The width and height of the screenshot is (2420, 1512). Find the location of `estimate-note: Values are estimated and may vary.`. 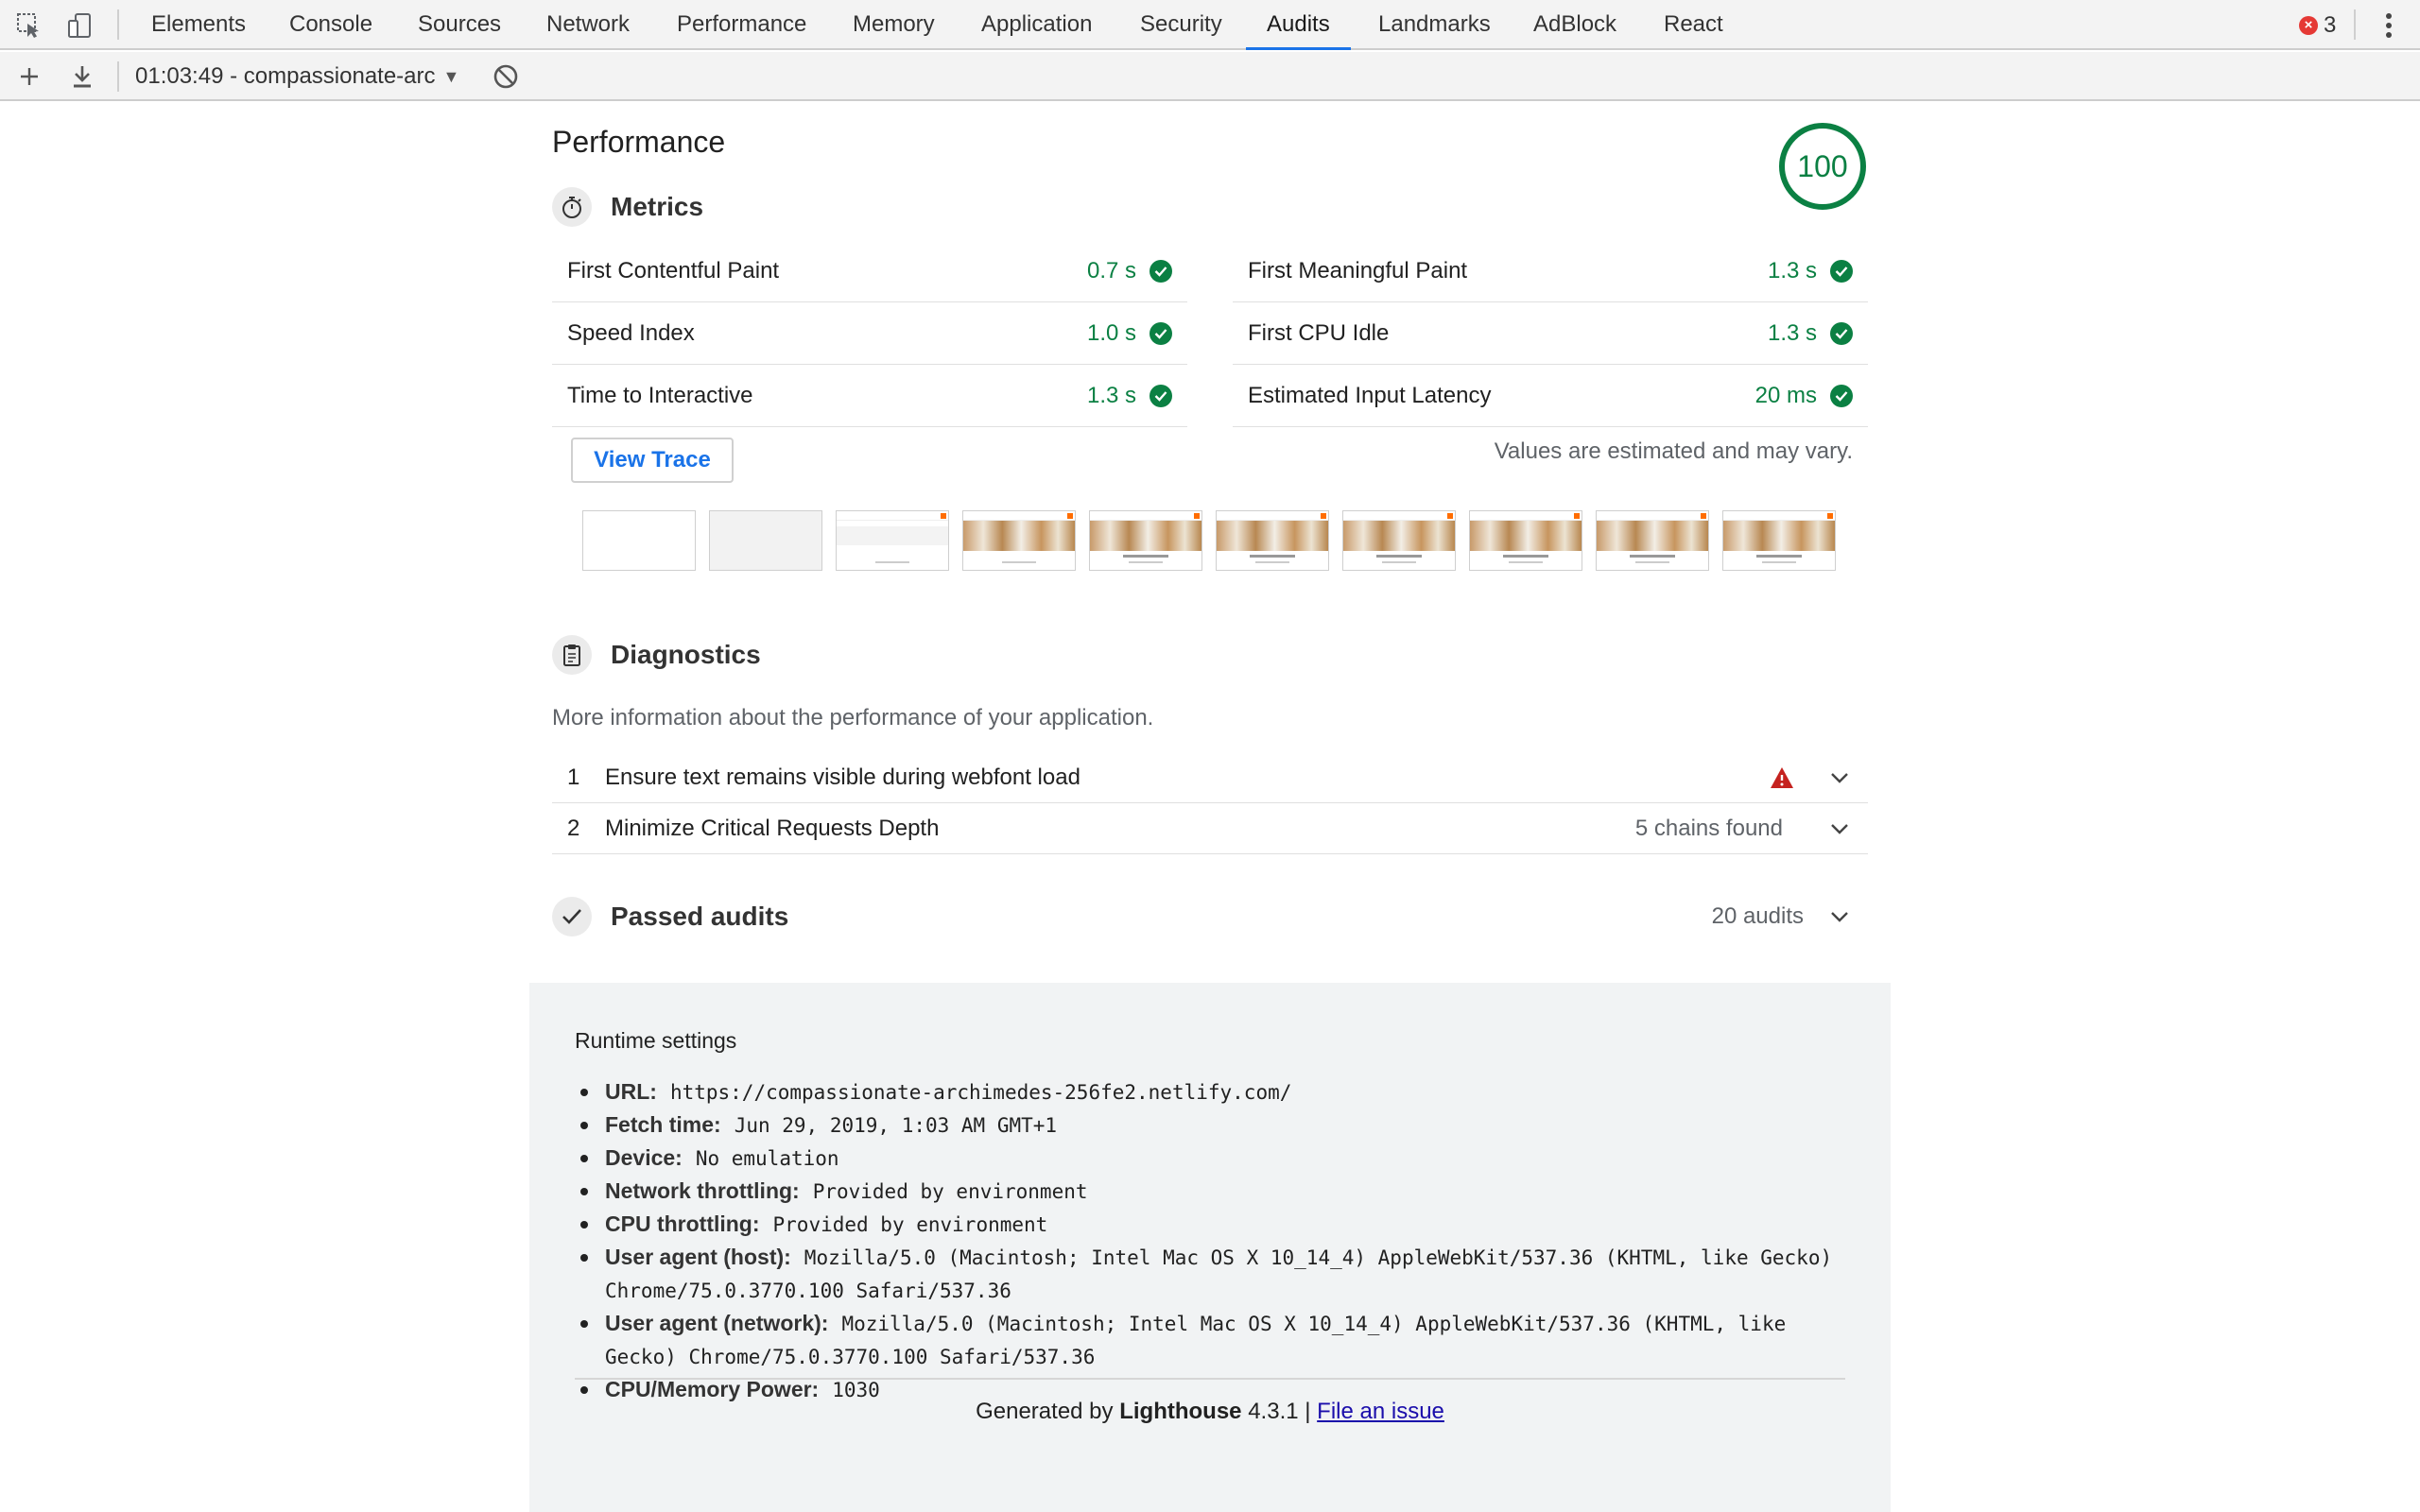

estimate-note: Values are estimated and may vary. is located at coordinates (1673, 451).